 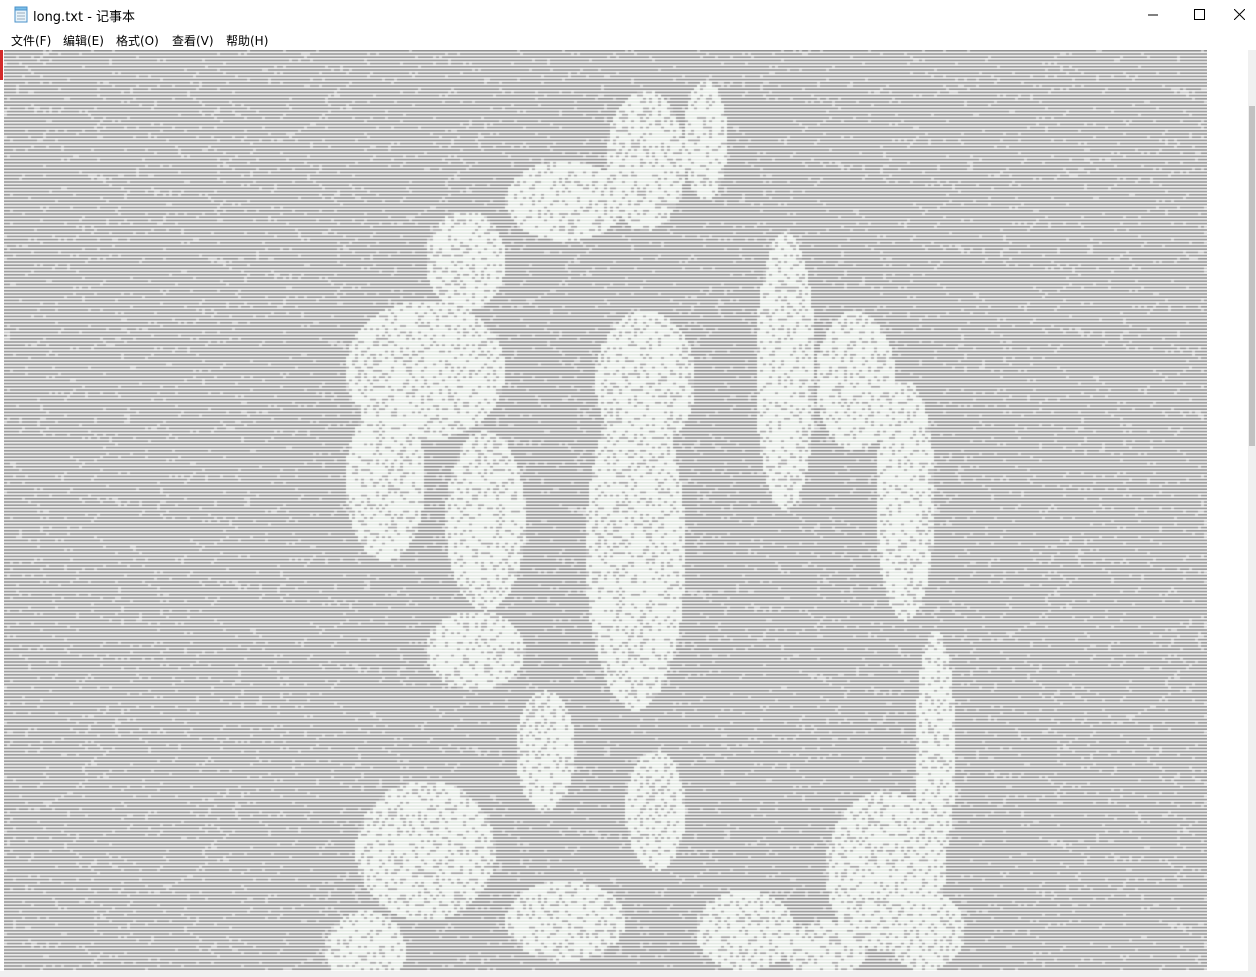 I want to click on menu-file: 文件(F), so click(x=31, y=40).